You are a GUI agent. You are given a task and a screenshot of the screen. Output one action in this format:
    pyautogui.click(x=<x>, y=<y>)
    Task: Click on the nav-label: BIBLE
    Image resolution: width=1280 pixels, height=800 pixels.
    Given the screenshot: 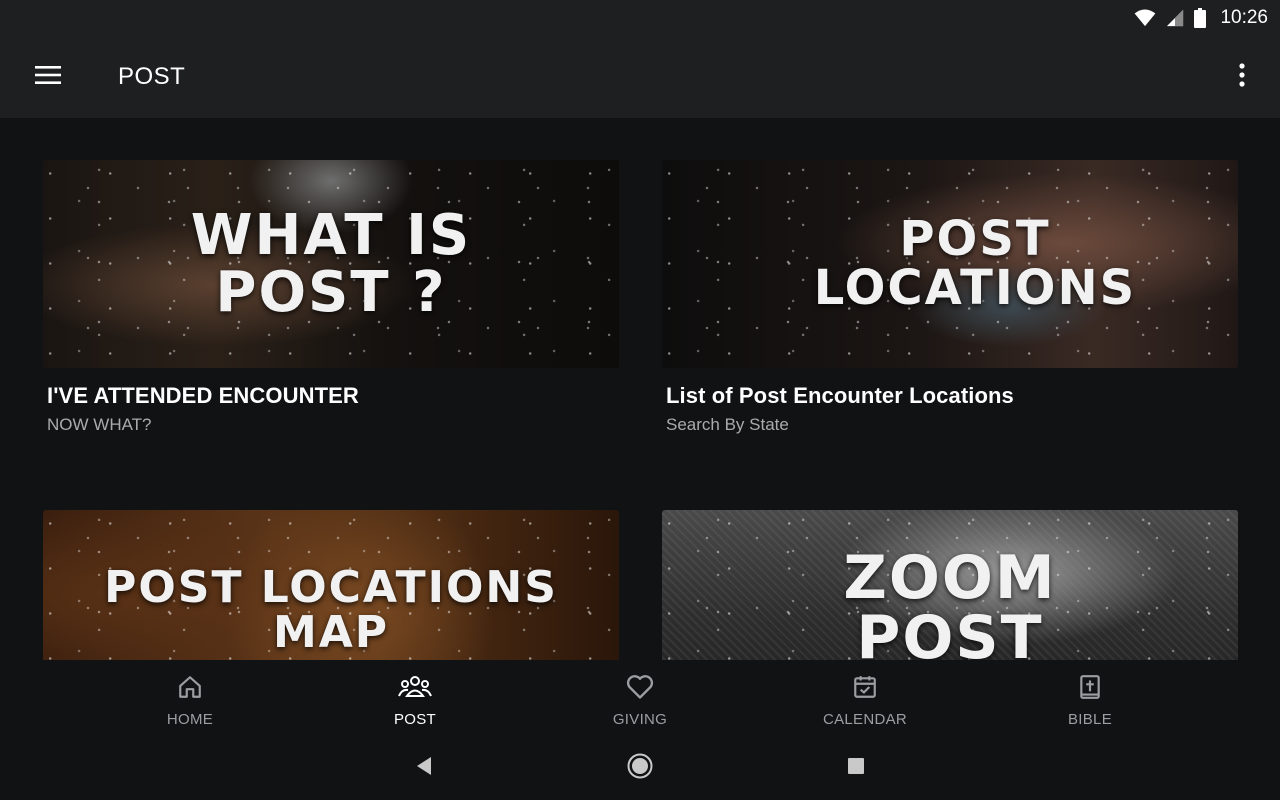 What is the action you would take?
    pyautogui.click(x=1090, y=719)
    